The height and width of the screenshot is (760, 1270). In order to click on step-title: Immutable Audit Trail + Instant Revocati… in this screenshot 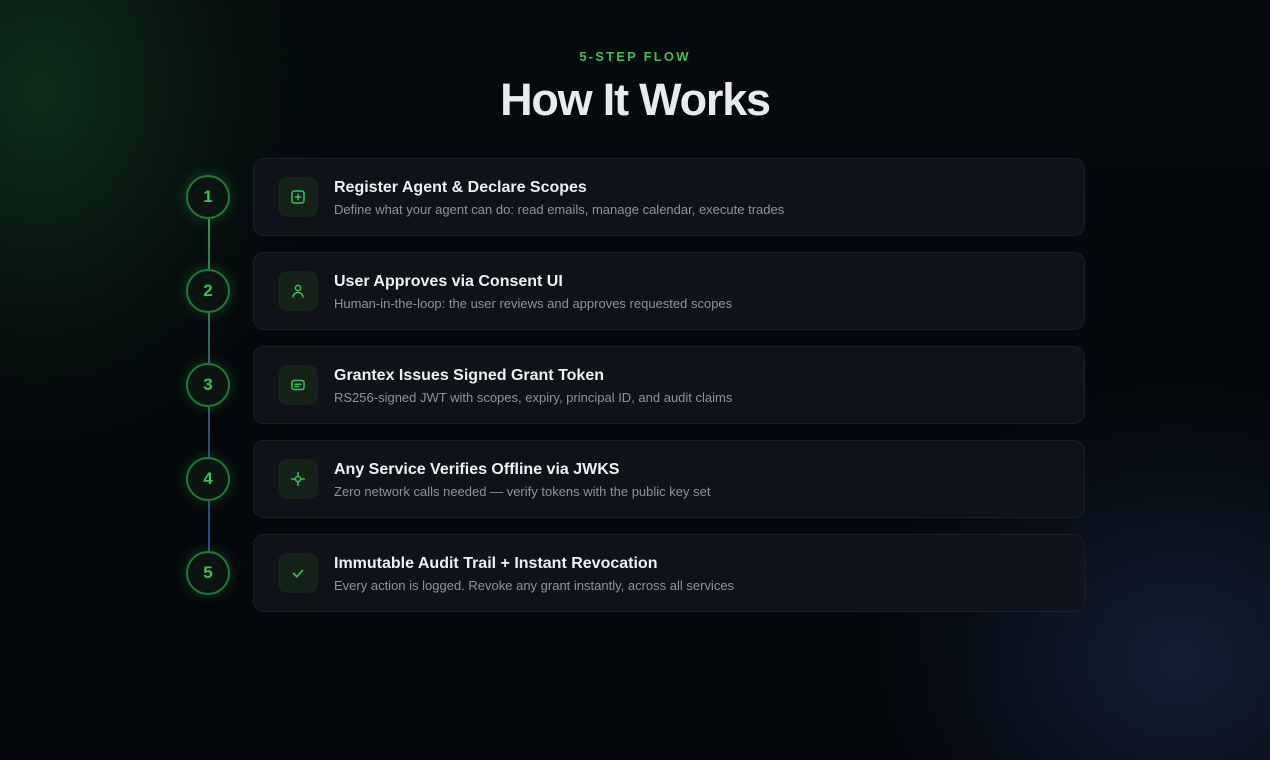, I will do `click(496, 563)`.